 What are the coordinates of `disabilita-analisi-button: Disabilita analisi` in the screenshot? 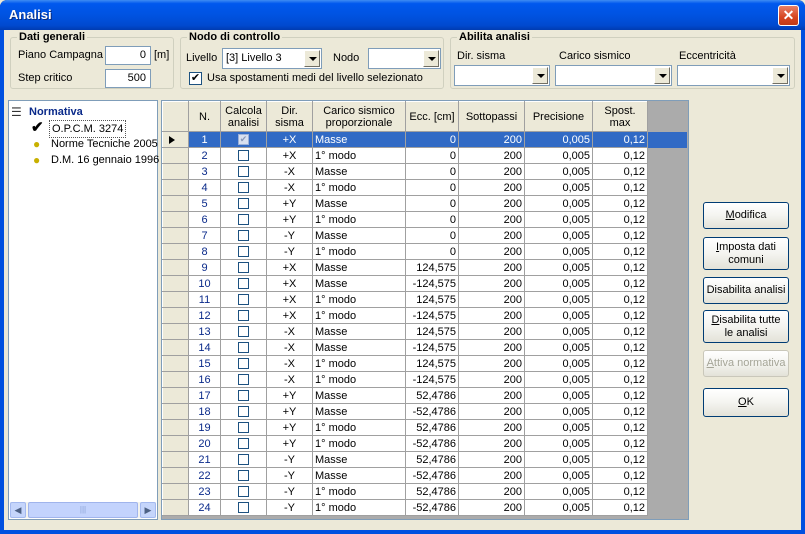 It's located at (746, 290).